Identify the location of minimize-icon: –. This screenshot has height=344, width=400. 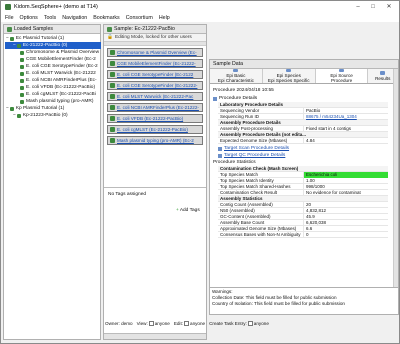
(358, 7).